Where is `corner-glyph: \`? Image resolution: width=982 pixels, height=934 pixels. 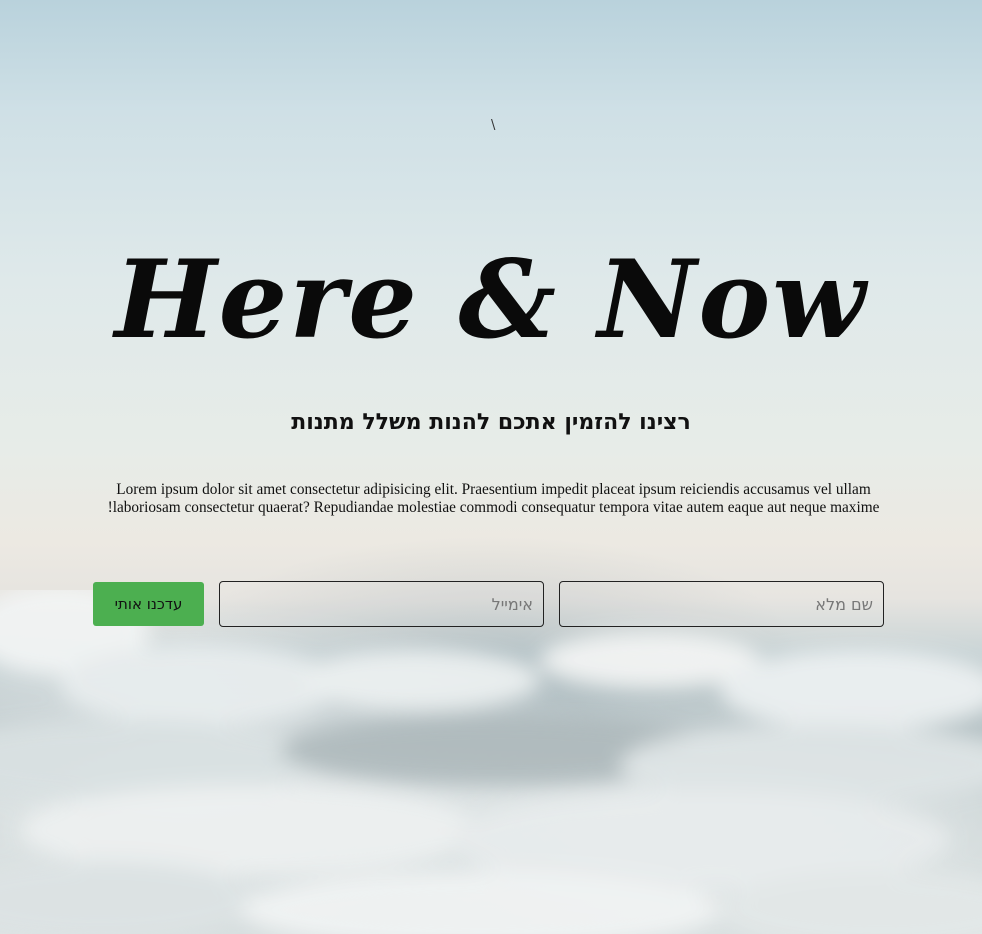 corner-glyph: \ is located at coordinates (493, 125).